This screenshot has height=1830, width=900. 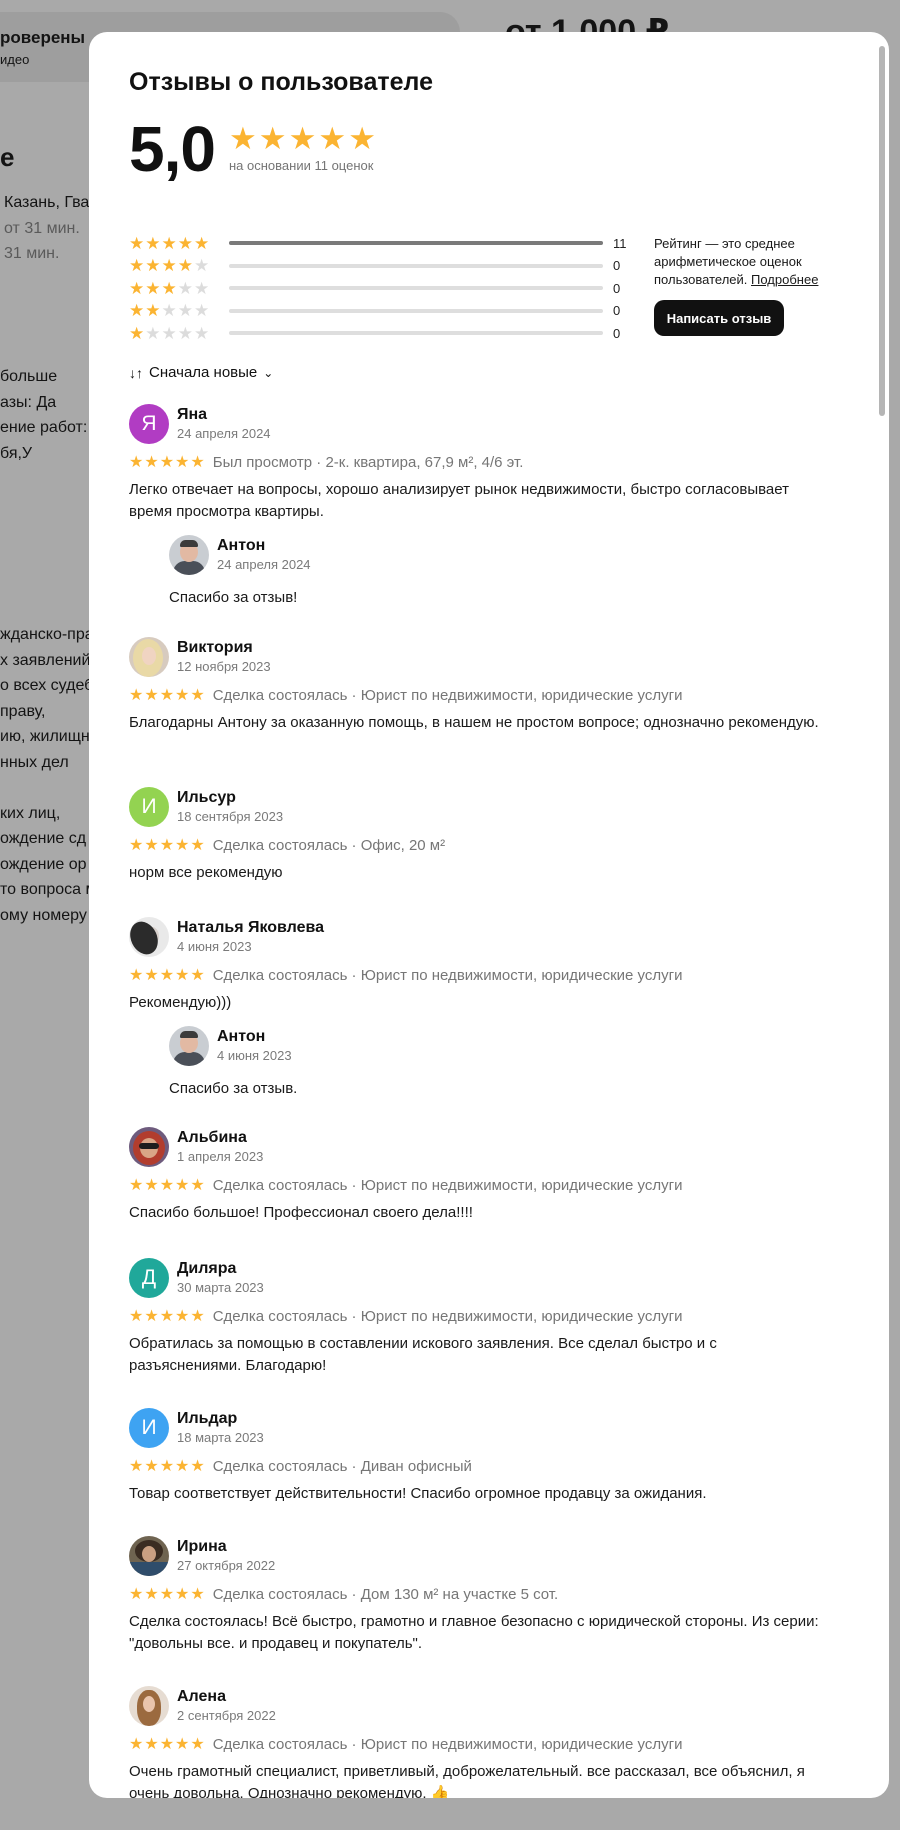 I want to click on sort-dropdown: ↓↑ Сначала новые ⌄, so click(x=201, y=372).